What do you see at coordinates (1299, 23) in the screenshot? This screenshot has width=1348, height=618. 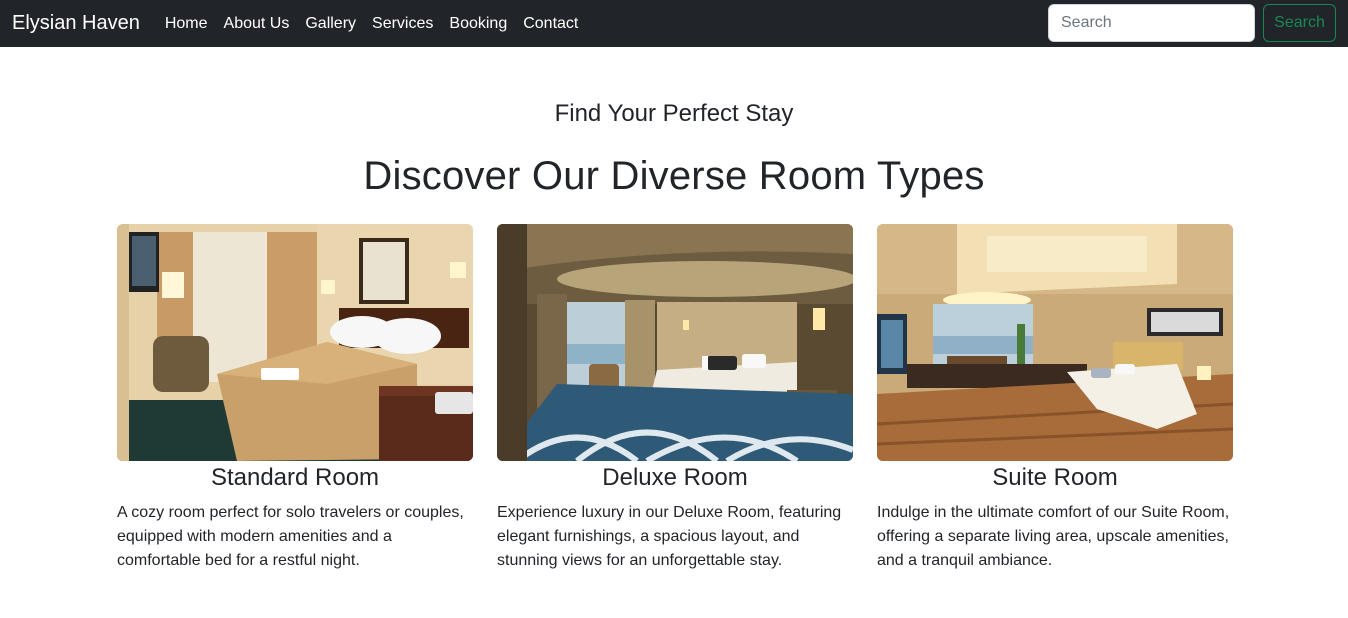 I see `search-button: Search` at bounding box center [1299, 23].